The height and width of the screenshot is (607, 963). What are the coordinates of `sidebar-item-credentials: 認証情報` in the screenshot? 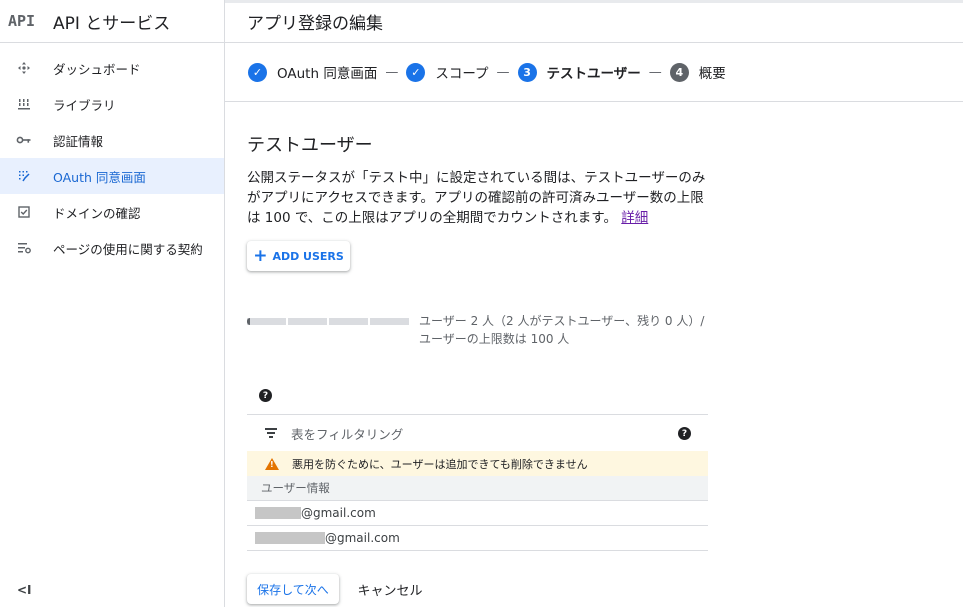 It's located at (112, 140).